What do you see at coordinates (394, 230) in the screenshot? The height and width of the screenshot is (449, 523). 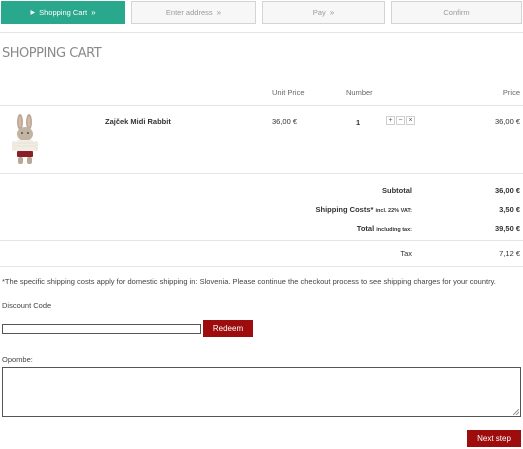 I see `total-tax-note: including tax:` at bounding box center [394, 230].